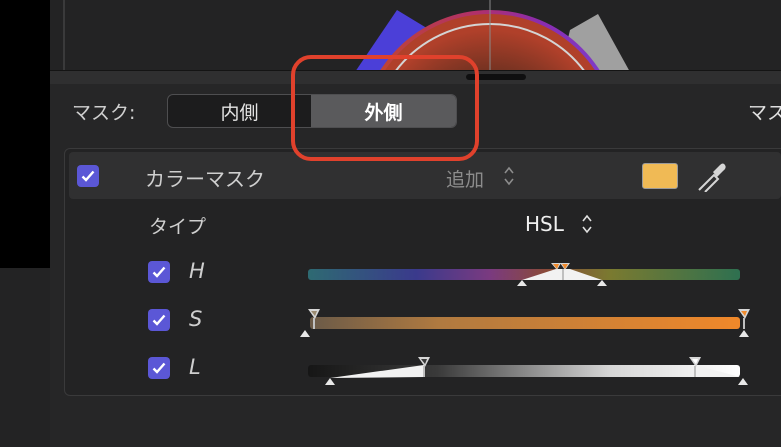  I want to click on annotation-highlight, so click(385, 108).